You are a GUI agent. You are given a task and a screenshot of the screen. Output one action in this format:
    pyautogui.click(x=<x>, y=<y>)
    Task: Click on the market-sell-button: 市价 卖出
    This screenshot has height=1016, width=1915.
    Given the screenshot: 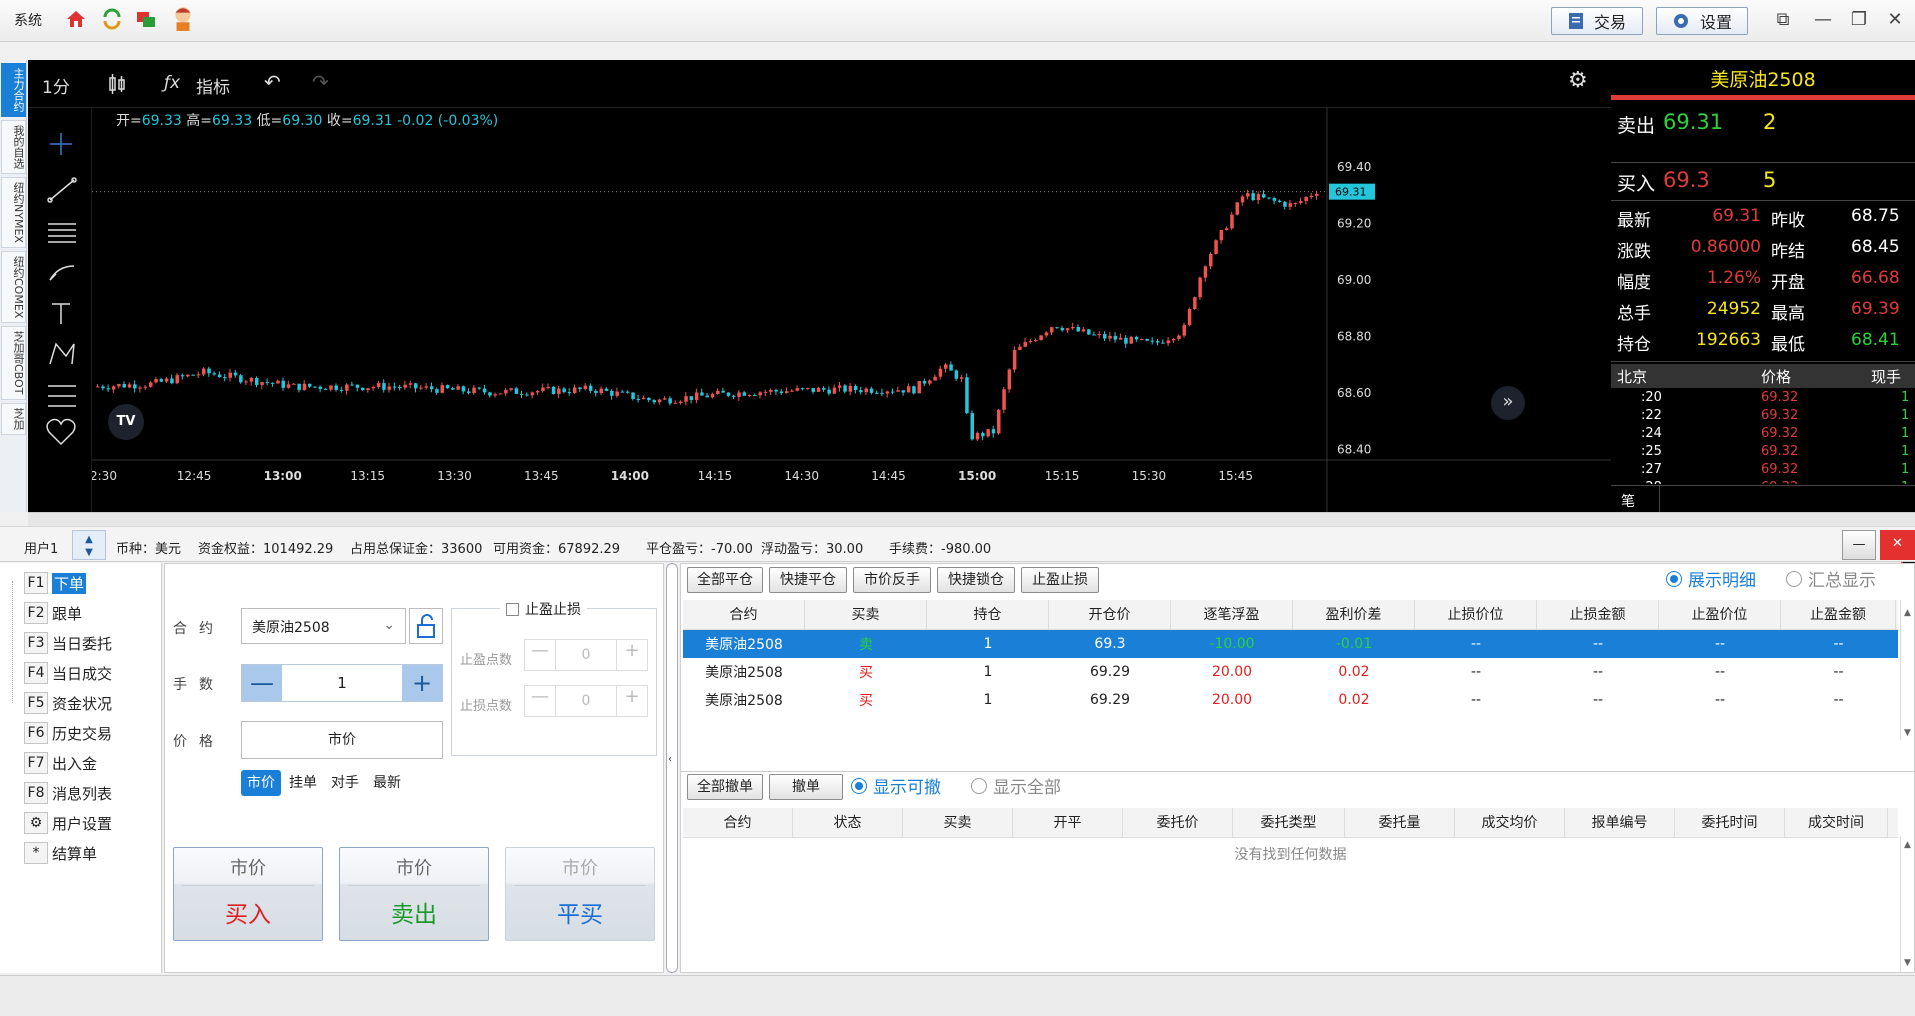 What is the action you would take?
    pyautogui.click(x=414, y=894)
    